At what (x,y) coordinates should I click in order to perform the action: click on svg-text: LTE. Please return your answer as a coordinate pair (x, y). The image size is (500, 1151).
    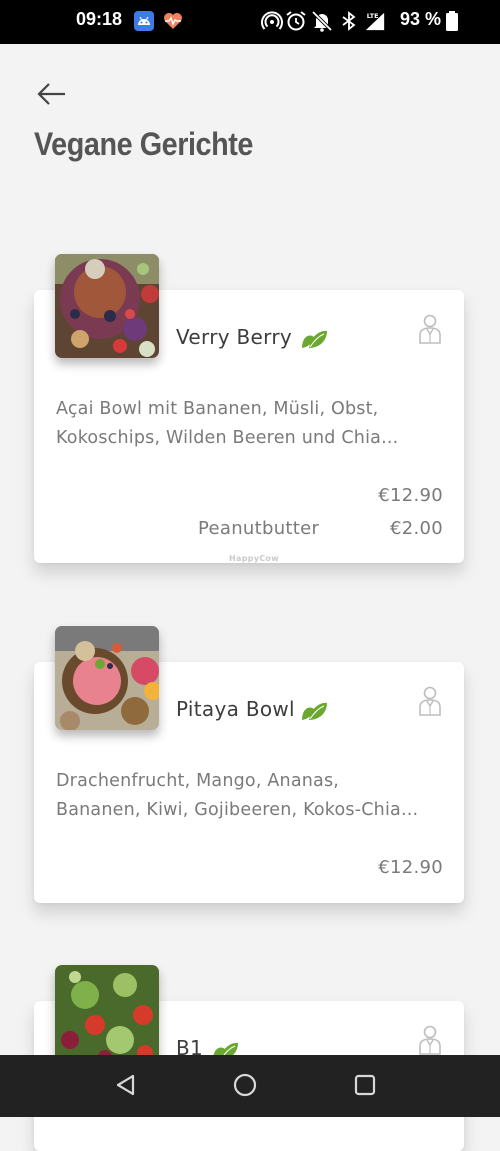
    Looking at the image, I should click on (373, 16).